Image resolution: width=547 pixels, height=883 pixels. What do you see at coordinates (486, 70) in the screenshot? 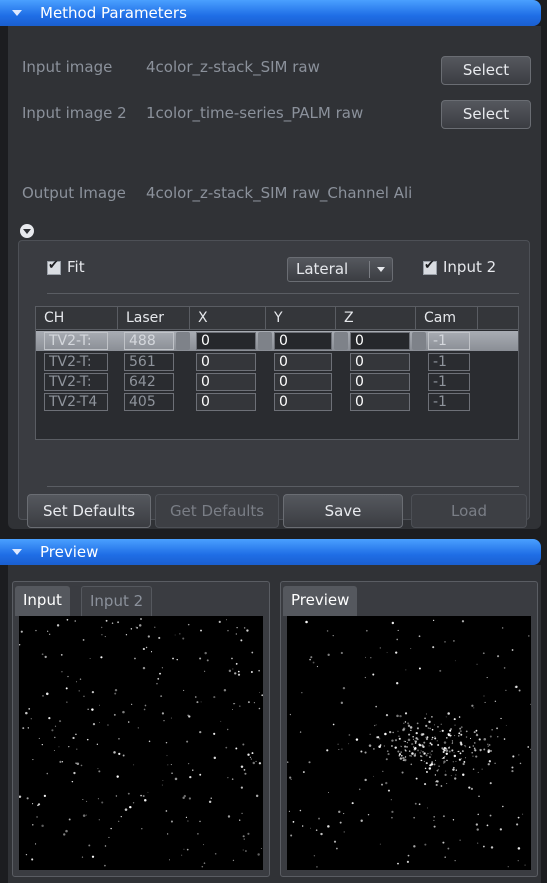
I see `input-image-select-button: Select` at bounding box center [486, 70].